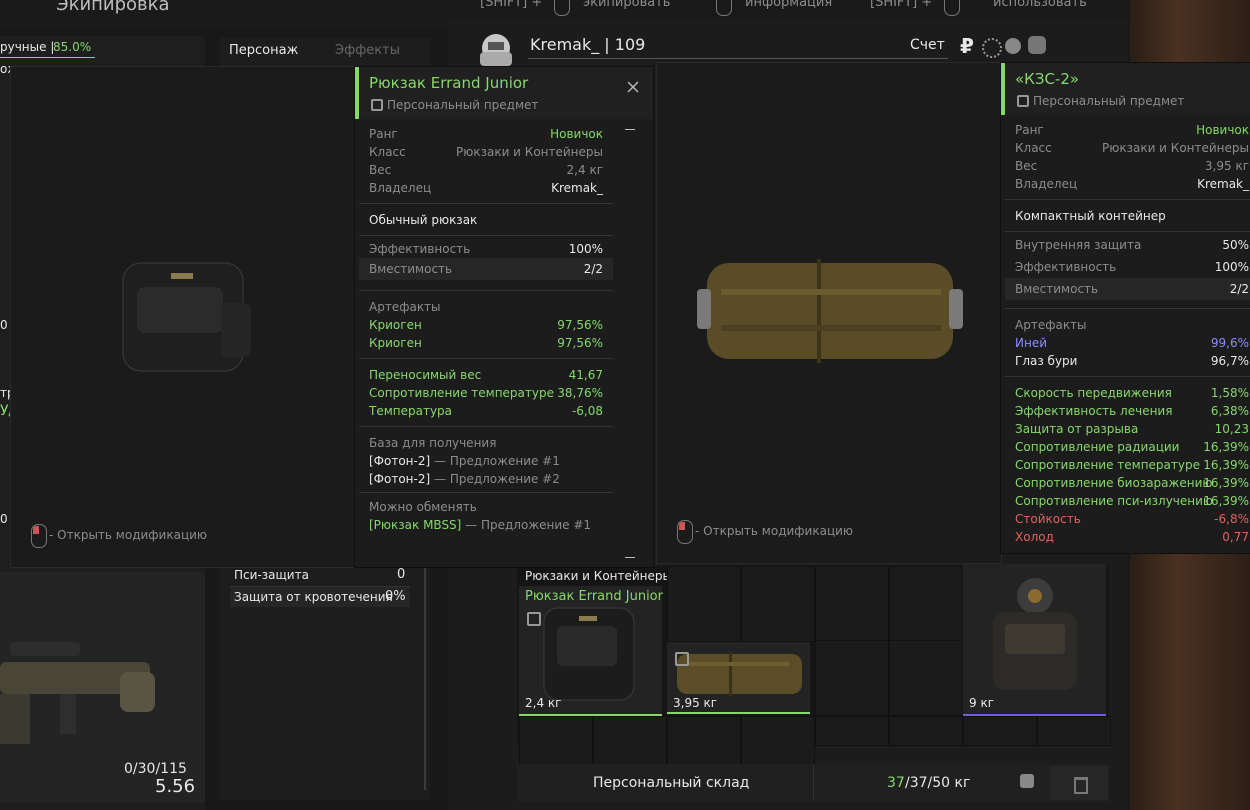  Describe the element at coordinates (113, 7) in the screenshot. I see `page-title: Экипировка` at that location.